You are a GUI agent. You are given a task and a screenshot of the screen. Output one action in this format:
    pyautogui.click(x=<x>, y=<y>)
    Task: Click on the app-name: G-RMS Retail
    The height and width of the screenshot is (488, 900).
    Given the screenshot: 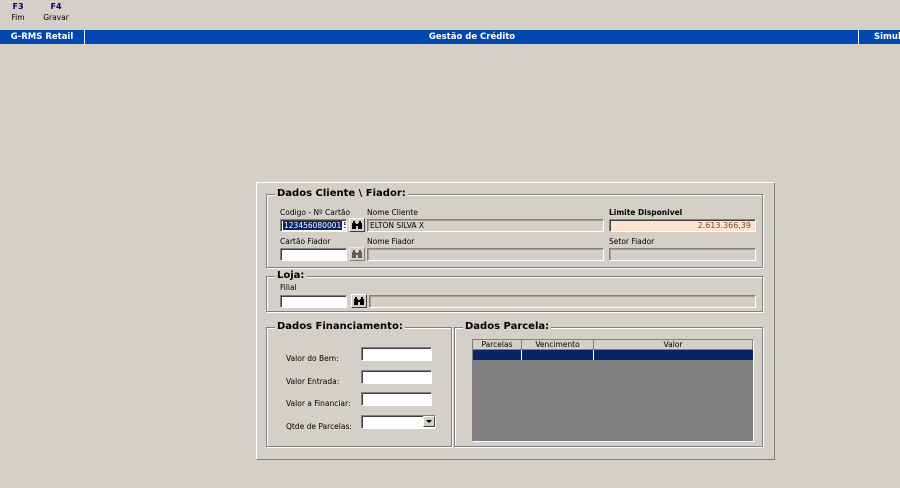 What is the action you would take?
    pyautogui.click(x=42, y=37)
    